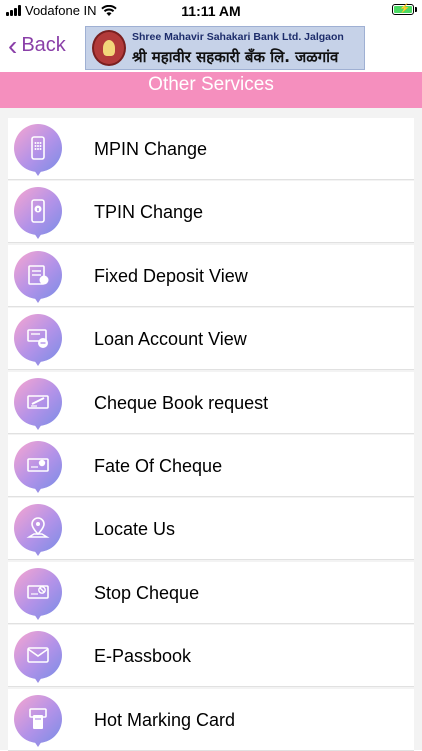  What do you see at coordinates (235, 57) in the screenshot?
I see `bank-name-marathi: श्री महावीर सहकारी बँक लि. जळगांव` at bounding box center [235, 57].